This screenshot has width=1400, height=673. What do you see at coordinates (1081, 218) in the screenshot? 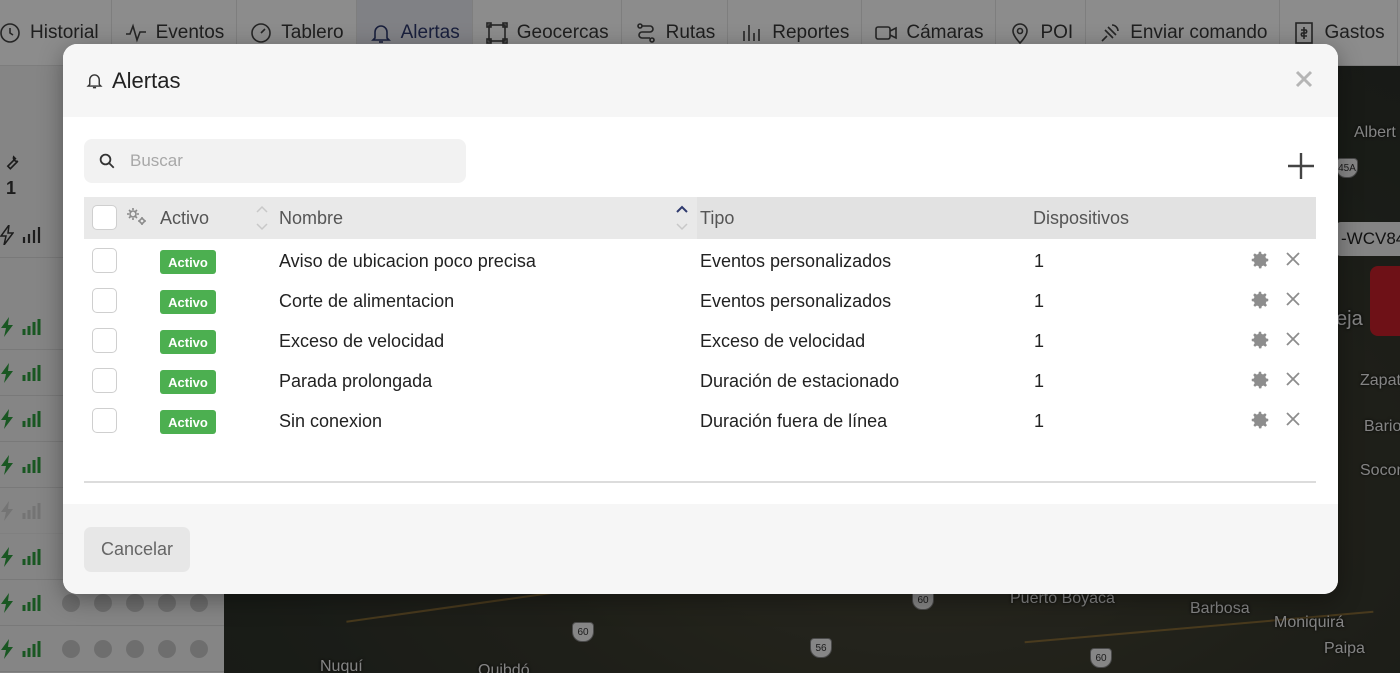
I see `column-header-dispositivos: Dispositivos` at bounding box center [1081, 218].